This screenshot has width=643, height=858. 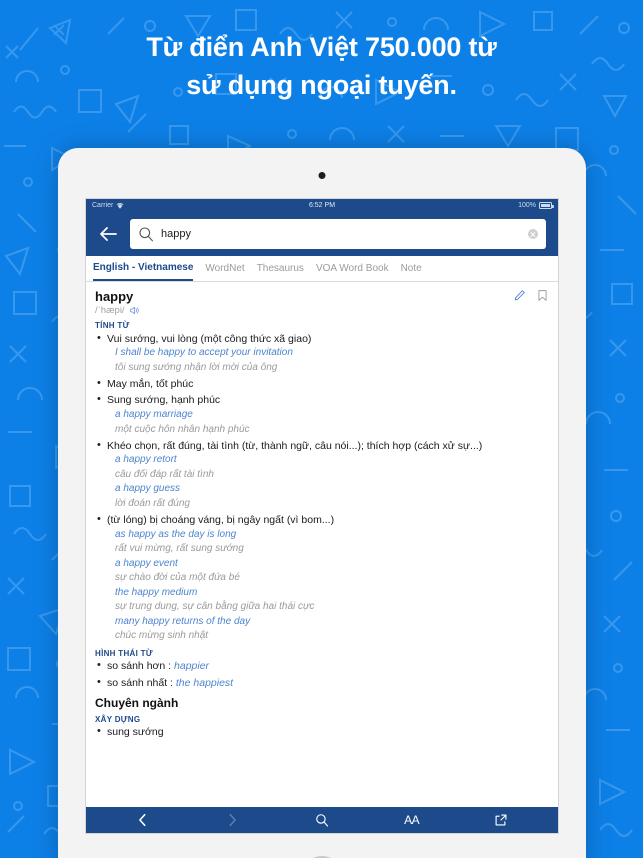 What do you see at coordinates (204, 682) in the screenshot?
I see `inflection-term: the happiest` at bounding box center [204, 682].